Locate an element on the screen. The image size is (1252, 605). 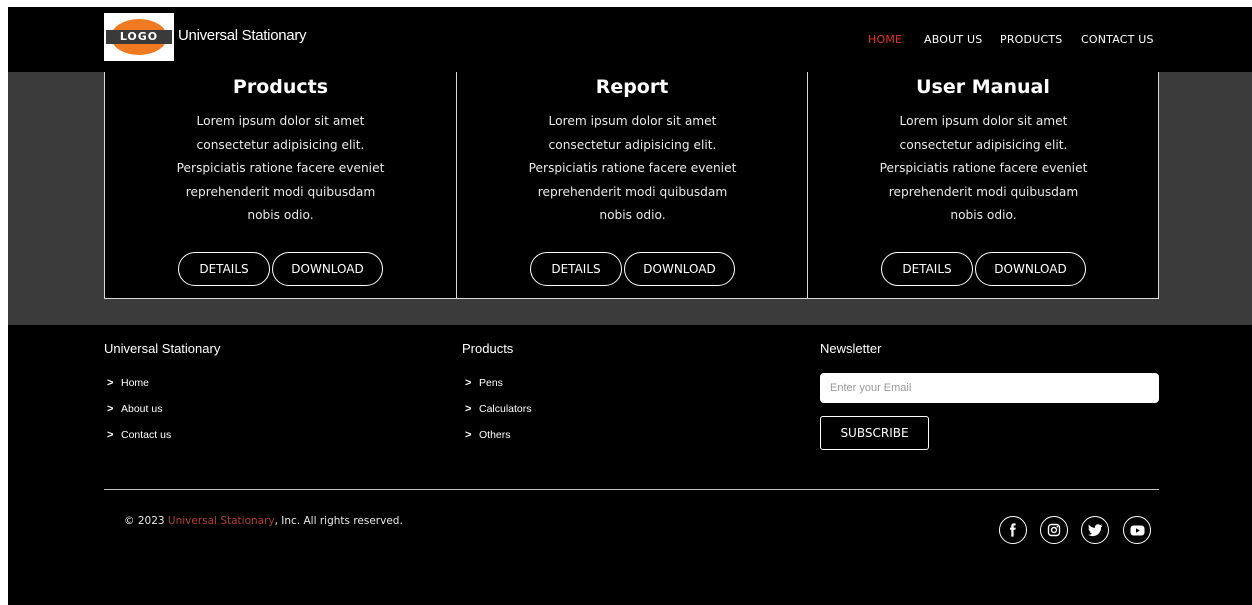
nav-about-us: ABOUT US is located at coordinates (953, 39).